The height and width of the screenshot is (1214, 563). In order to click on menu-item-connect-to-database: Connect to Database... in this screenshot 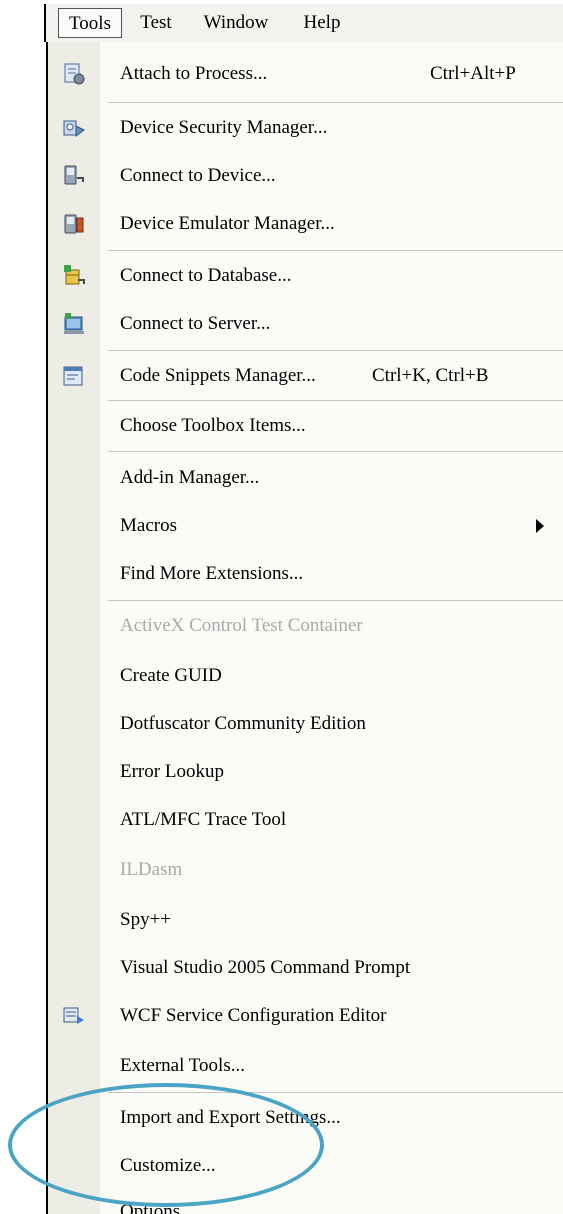, I will do `click(305, 276)`.